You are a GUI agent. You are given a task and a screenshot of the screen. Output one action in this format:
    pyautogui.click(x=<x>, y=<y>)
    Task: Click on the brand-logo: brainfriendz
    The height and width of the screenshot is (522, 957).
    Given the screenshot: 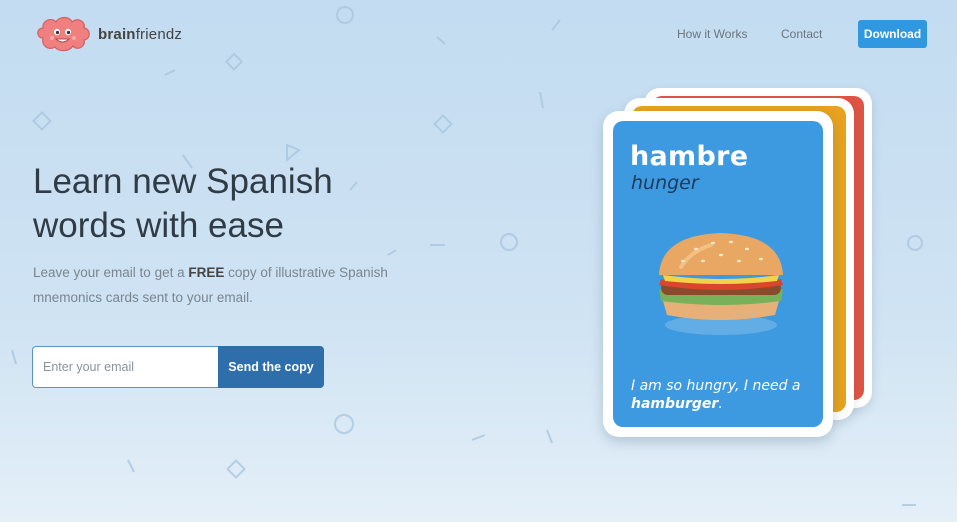 What is the action you would take?
    pyautogui.click(x=108, y=34)
    